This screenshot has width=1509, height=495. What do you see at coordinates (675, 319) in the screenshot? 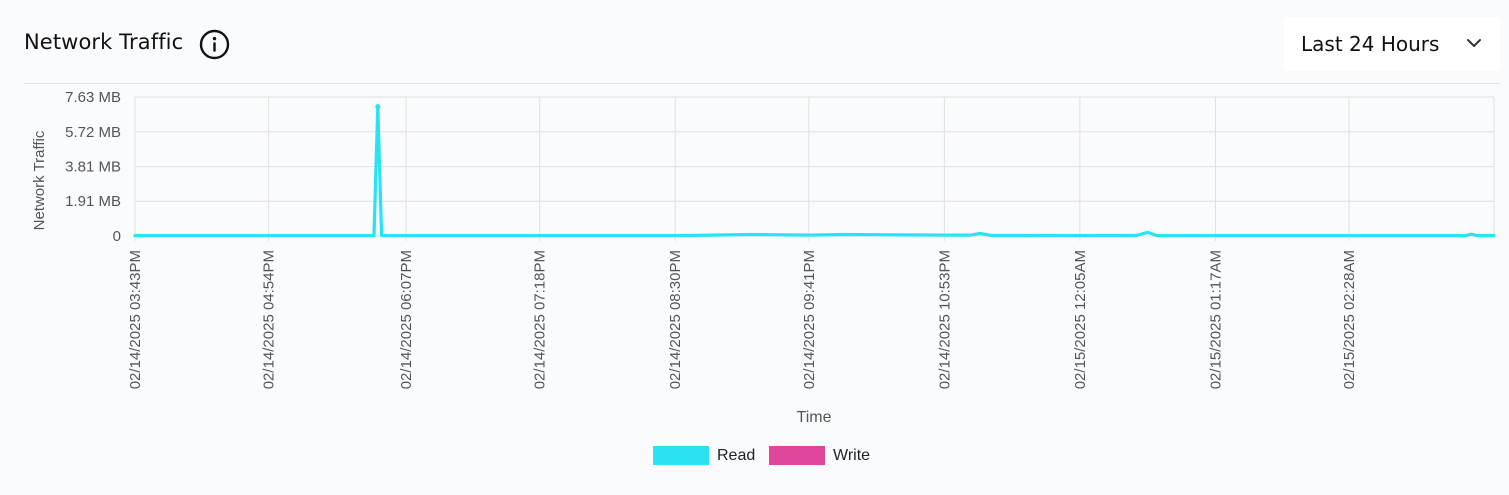
I see `x-tick-label: 02/14/2025 08:30PM` at bounding box center [675, 319].